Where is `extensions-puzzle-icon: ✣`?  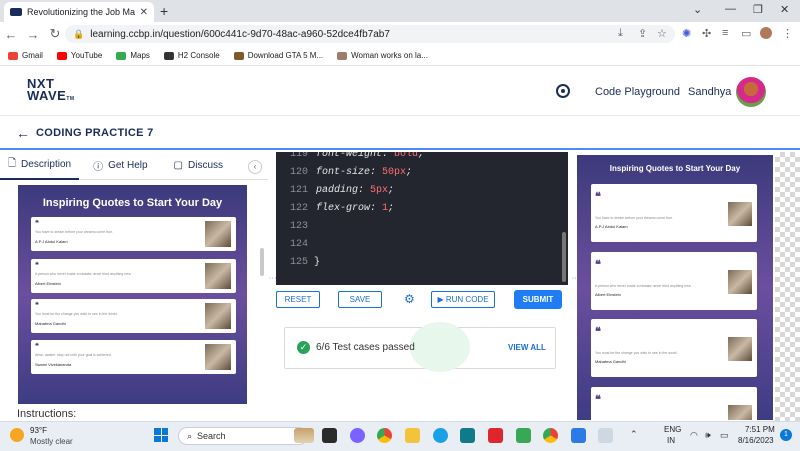 extensions-puzzle-icon: ✣ is located at coordinates (706, 33).